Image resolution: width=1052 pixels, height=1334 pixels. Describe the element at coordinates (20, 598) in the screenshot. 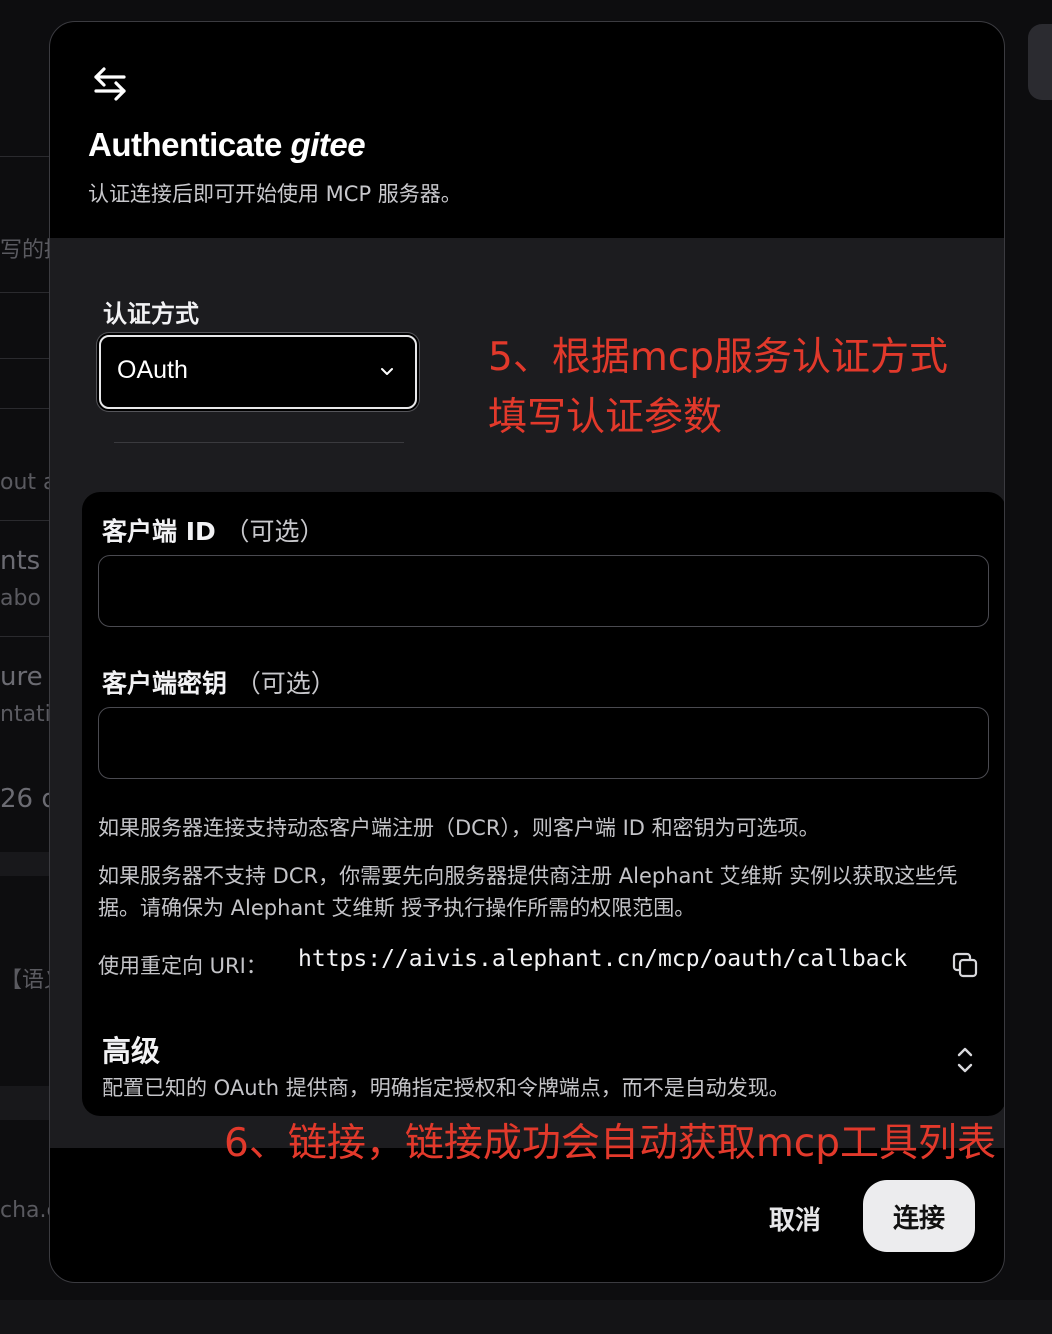

I see `bg-text: abo` at that location.